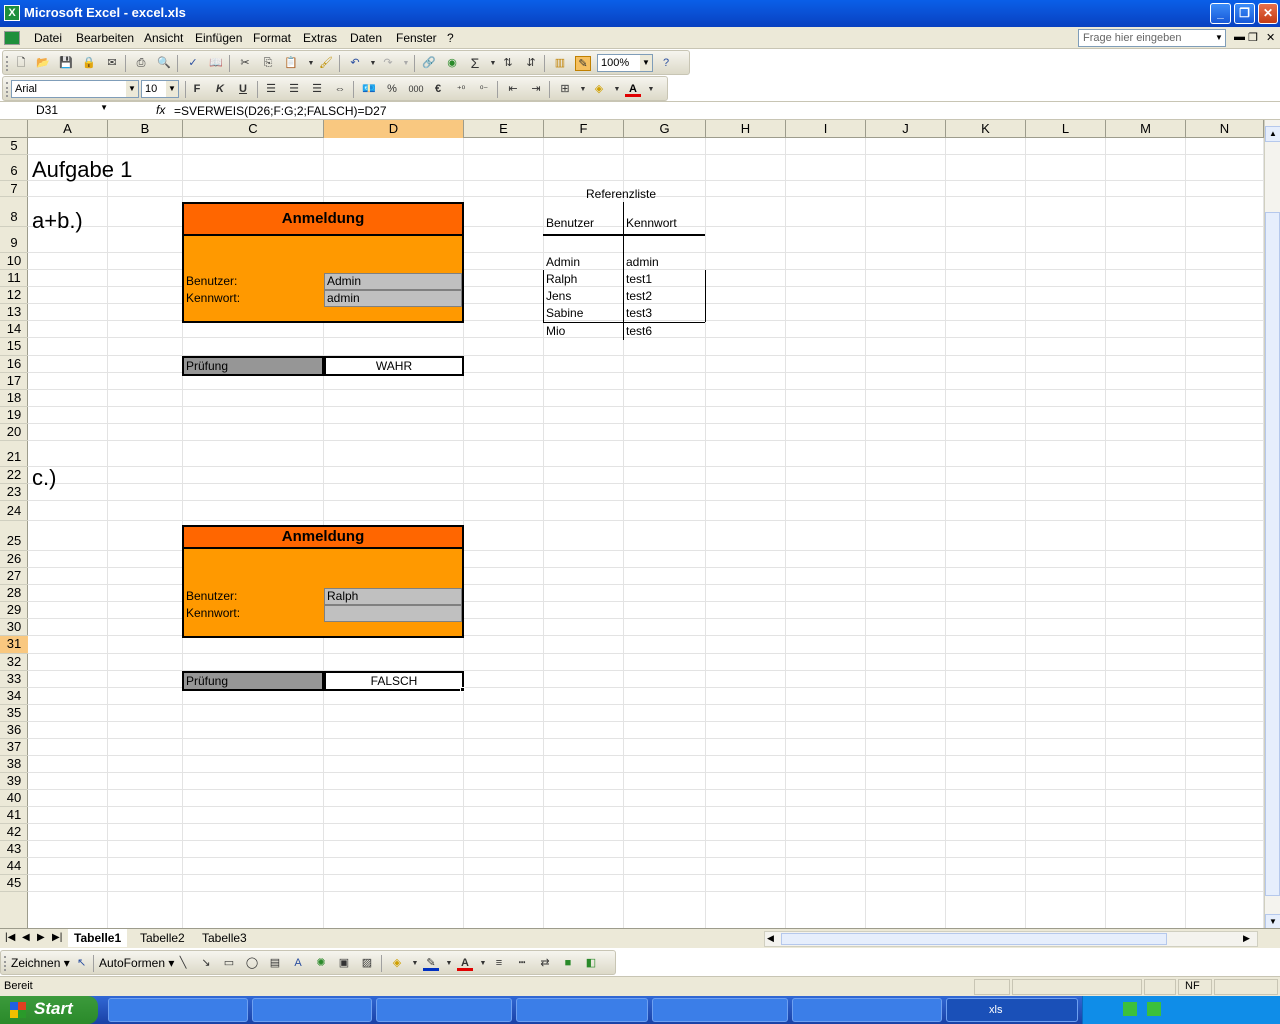 This screenshot has height=1024, width=1280. What do you see at coordinates (49, 1010) in the screenshot?
I see `start-button: Start` at bounding box center [49, 1010].